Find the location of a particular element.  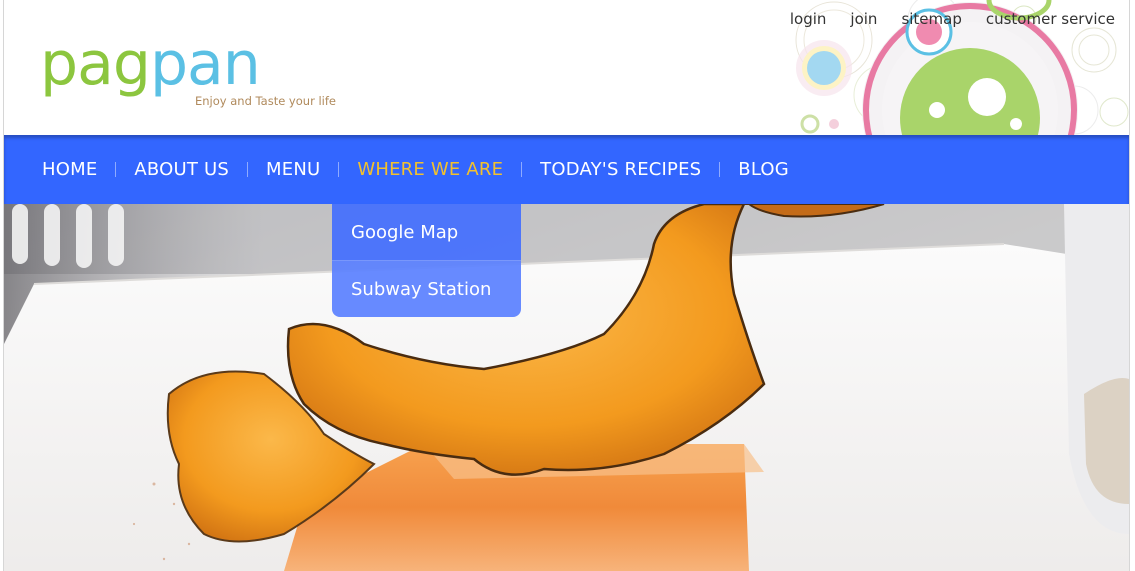

nav-item-menu: MENU is located at coordinates (311, 169).